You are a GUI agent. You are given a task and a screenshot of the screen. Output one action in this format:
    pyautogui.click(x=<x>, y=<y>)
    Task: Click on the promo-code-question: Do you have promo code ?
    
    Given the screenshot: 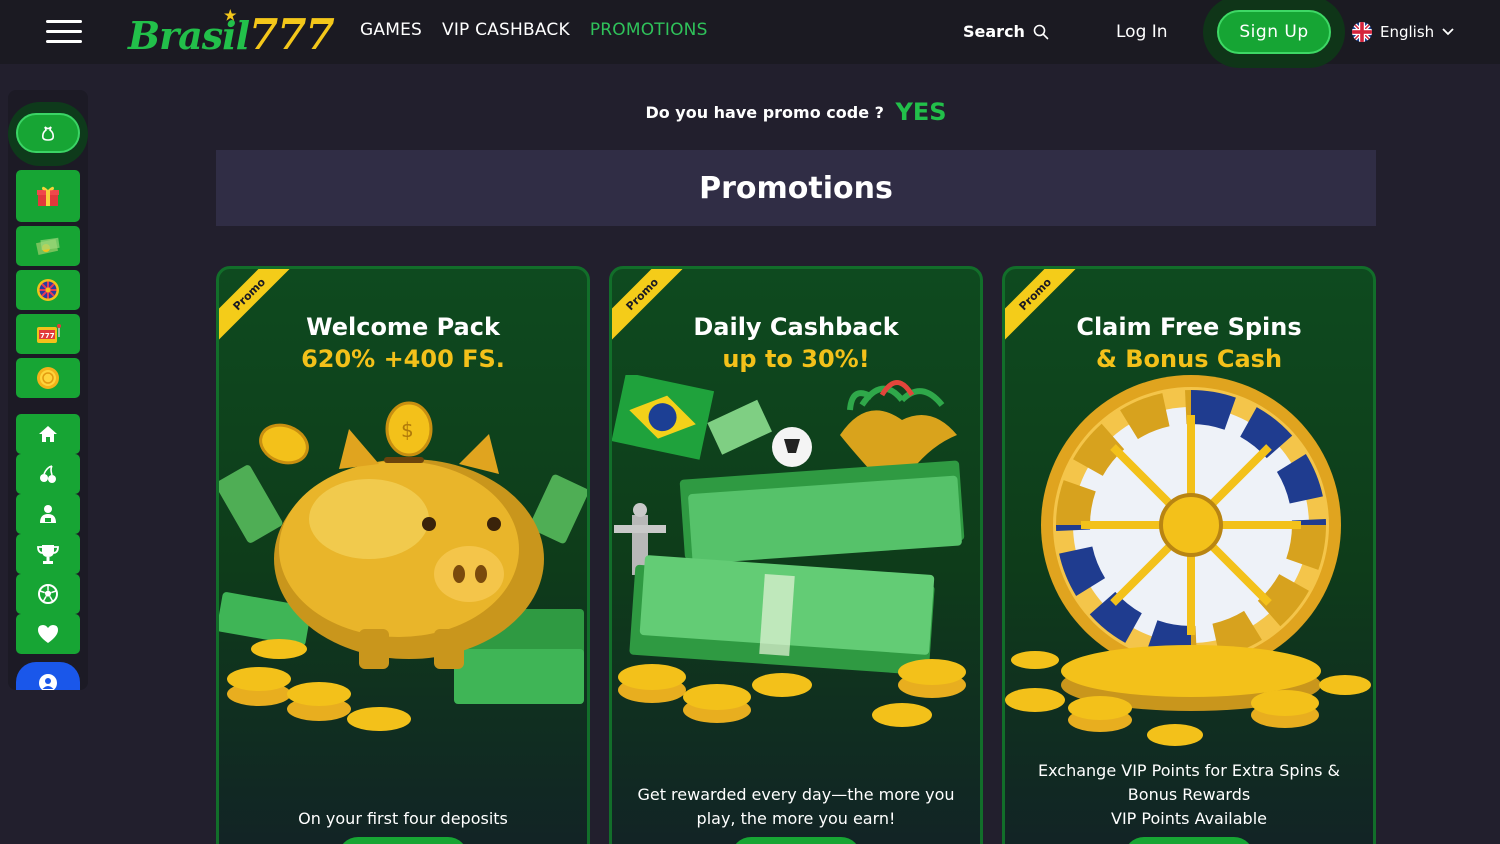 What is the action you would take?
    pyautogui.click(x=764, y=112)
    